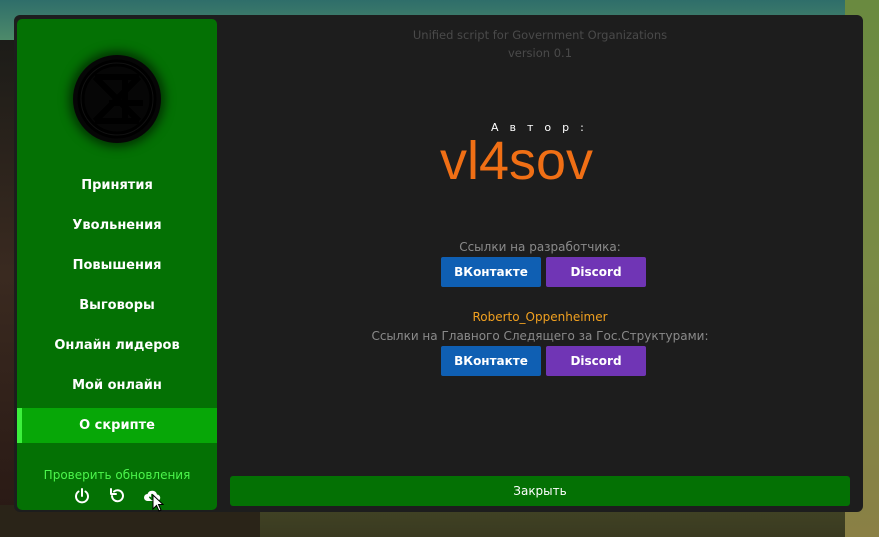  I want to click on script-version: version 0.1, so click(540, 53).